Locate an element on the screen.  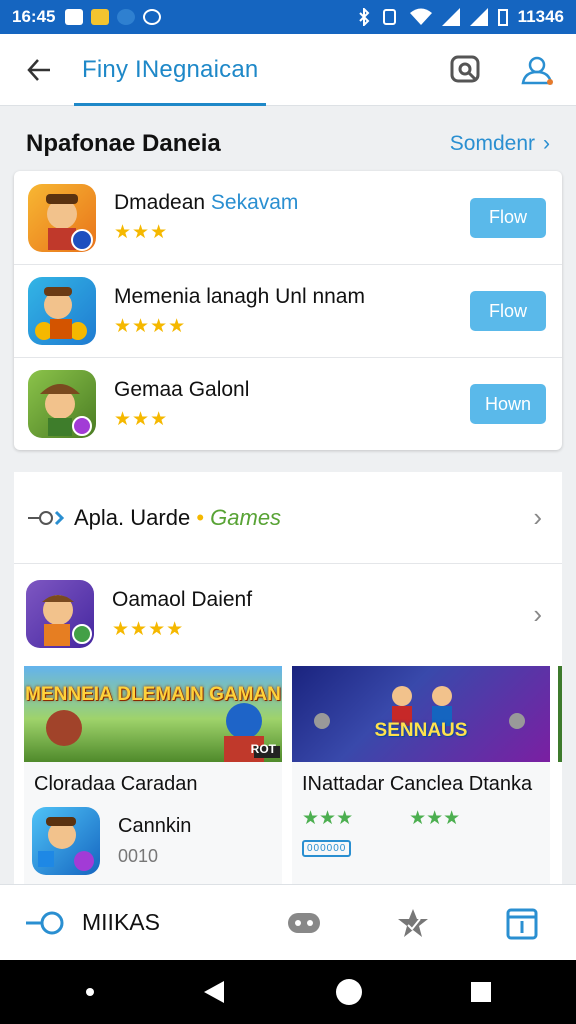
banner-art-title: MENNEIA DLEMAIN GAMAN is located at coordinates (153, 694).